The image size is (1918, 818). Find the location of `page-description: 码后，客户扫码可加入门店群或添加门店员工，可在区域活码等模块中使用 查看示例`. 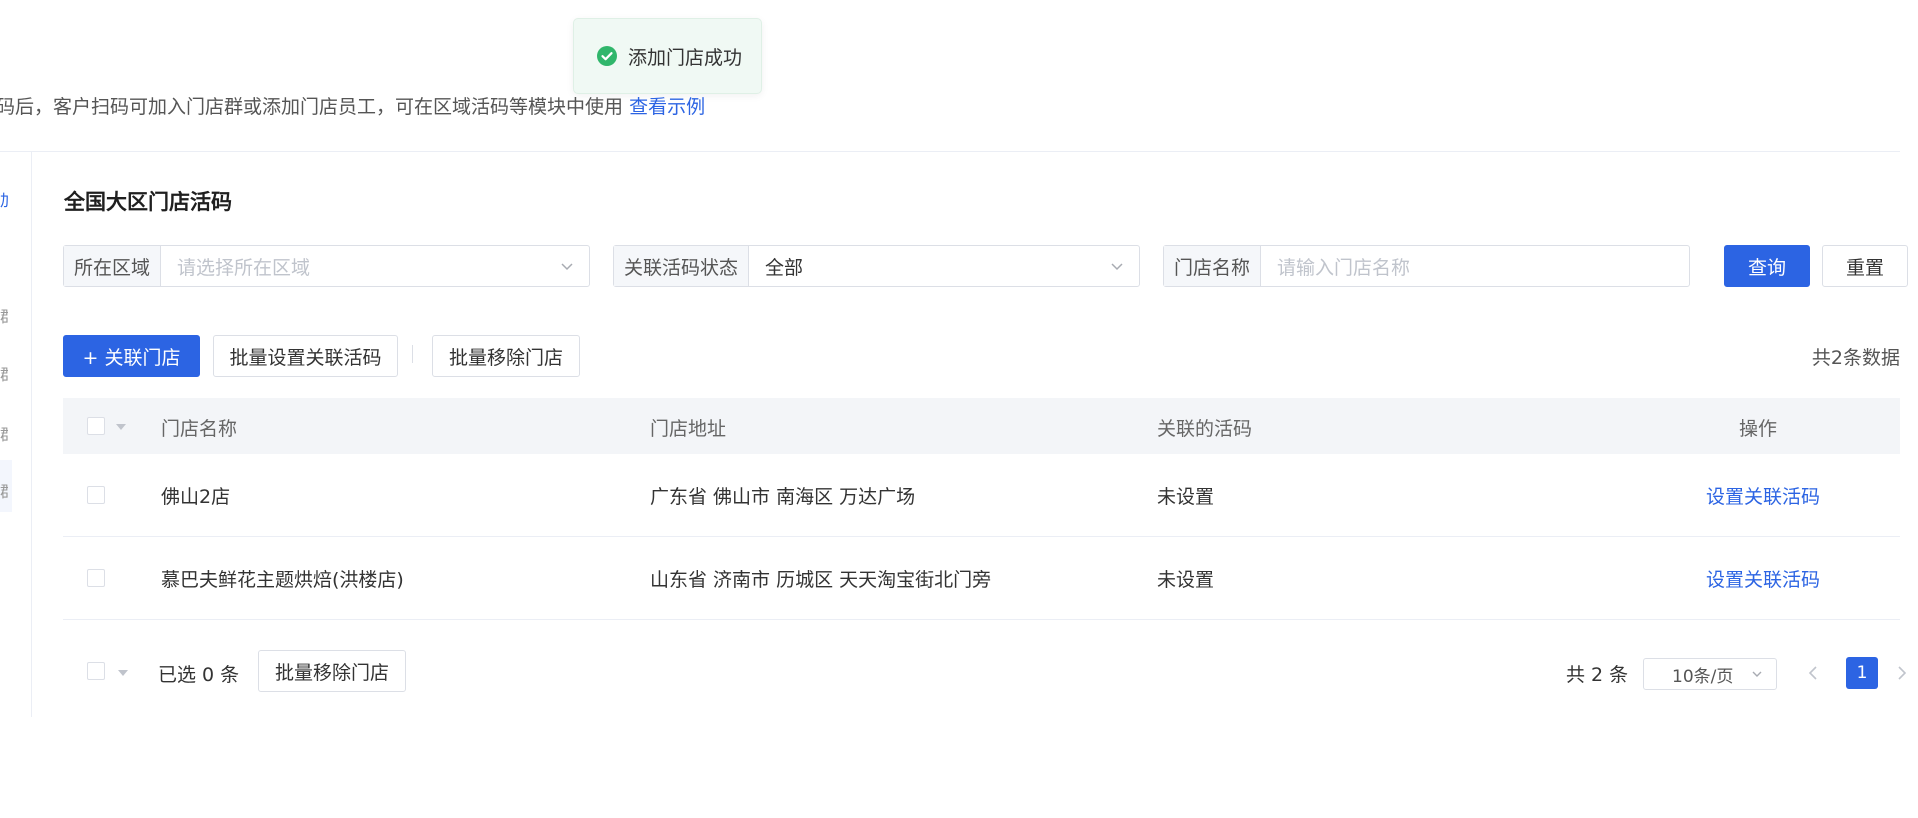

page-description: 码后，客户扫码可加入门店群或添加门店员工，可在区域活码等模块中使用 查看示例 is located at coordinates (352, 105).